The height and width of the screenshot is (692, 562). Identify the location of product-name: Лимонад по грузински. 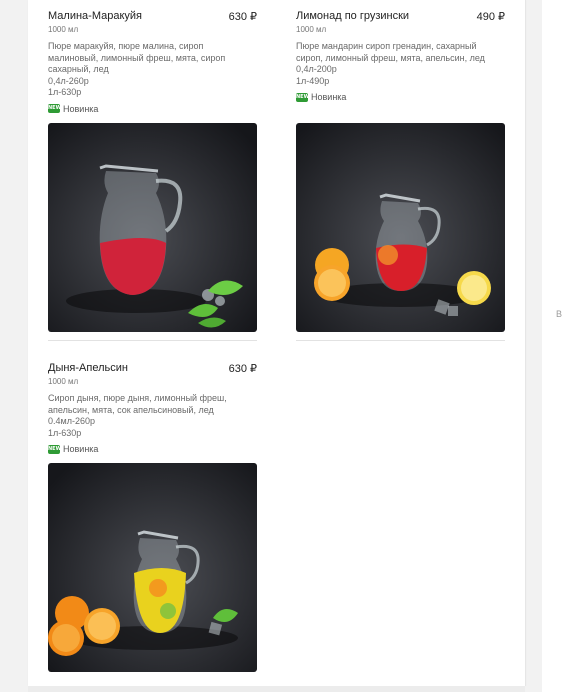
(352, 16).